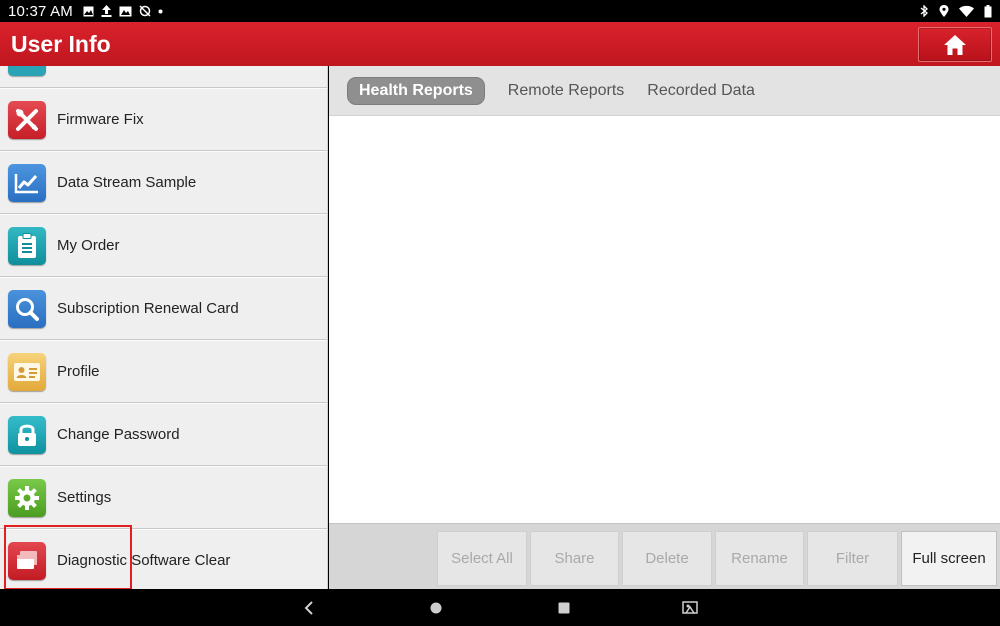 This screenshot has height=626, width=1000. Describe the element at coordinates (27, 371) in the screenshot. I see `id-card-icon` at that location.